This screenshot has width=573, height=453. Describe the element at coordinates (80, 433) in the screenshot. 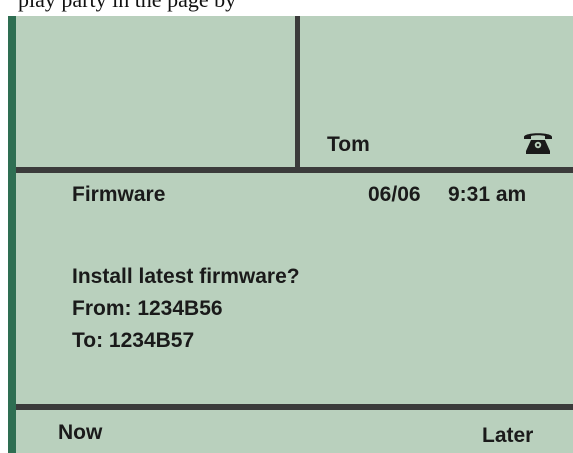

I see `now-softkey-button: Now` at that location.